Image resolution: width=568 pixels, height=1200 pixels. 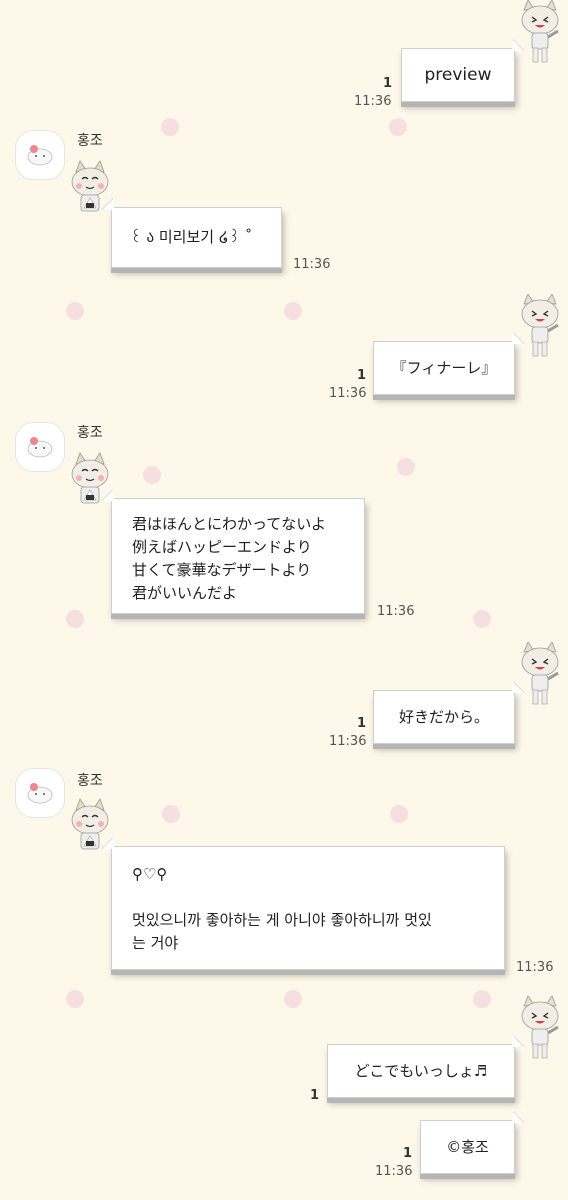 What do you see at coordinates (421, 1071) in the screenshot?
I see `sent-message-bubble: どこでもいっしょ♬` at bounding box center [421, 1071].